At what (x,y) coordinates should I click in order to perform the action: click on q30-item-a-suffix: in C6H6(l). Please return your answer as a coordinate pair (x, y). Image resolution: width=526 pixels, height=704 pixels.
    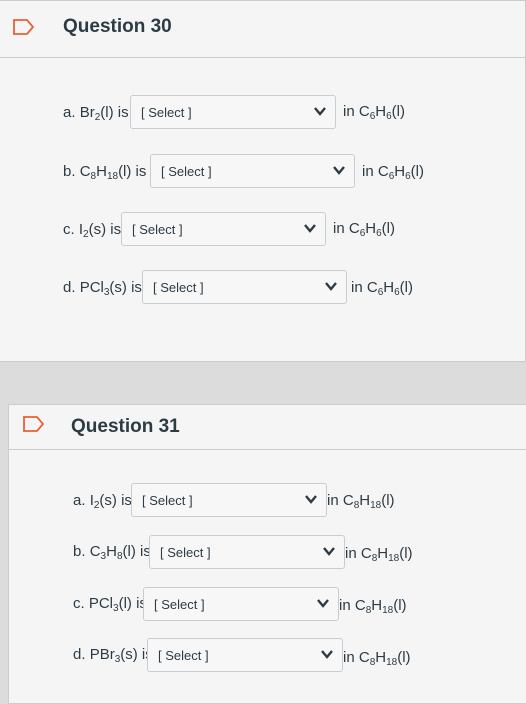
    Looking at the image, I should click on (374, 112).